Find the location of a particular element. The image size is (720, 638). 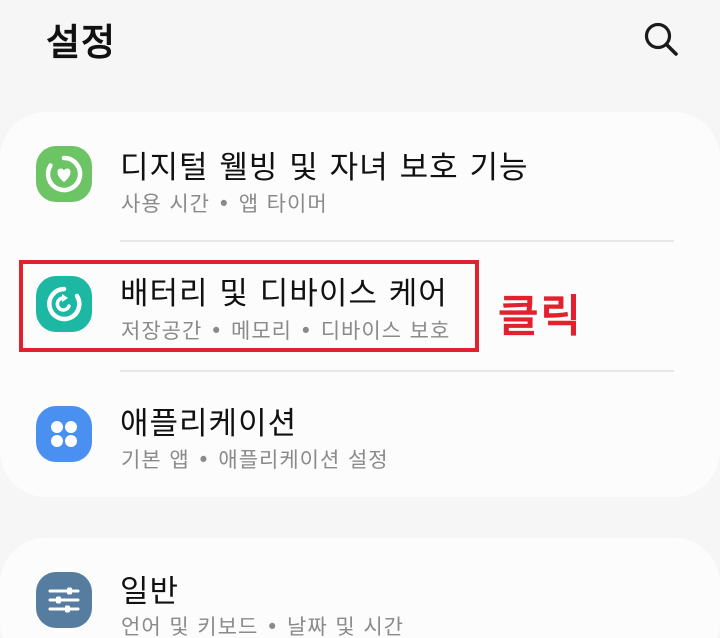

wellbeing-icon is located at coordinates (64, 174).